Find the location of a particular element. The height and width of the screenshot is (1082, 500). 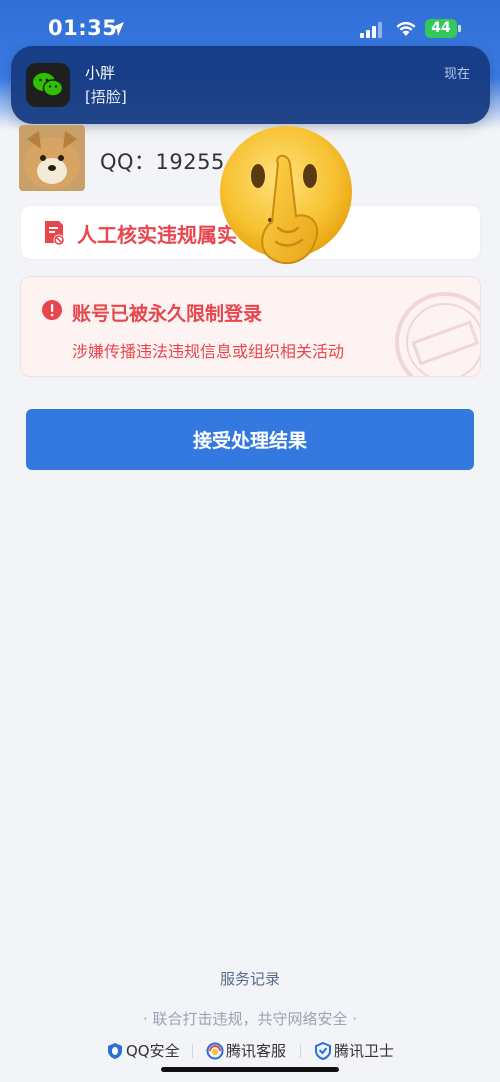

footer-slogan: · 联合打击违规，共守网络安全 · is located at coordinates (250, 1019).